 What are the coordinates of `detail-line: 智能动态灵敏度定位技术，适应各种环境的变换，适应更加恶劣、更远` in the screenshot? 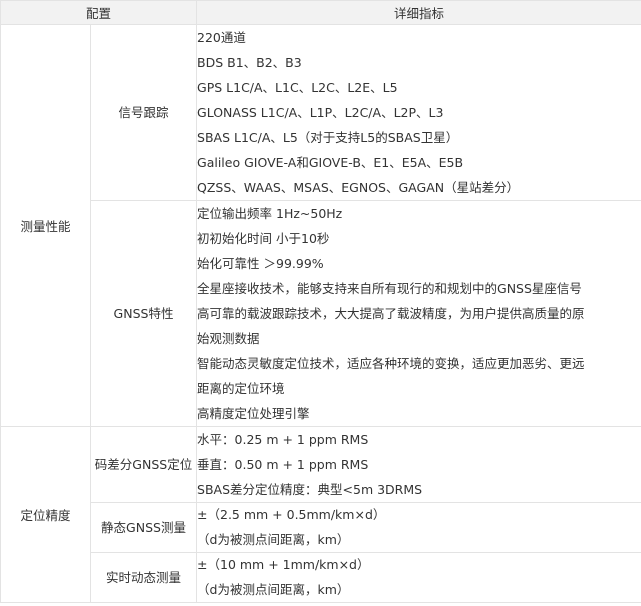 It's located at (391, 363).